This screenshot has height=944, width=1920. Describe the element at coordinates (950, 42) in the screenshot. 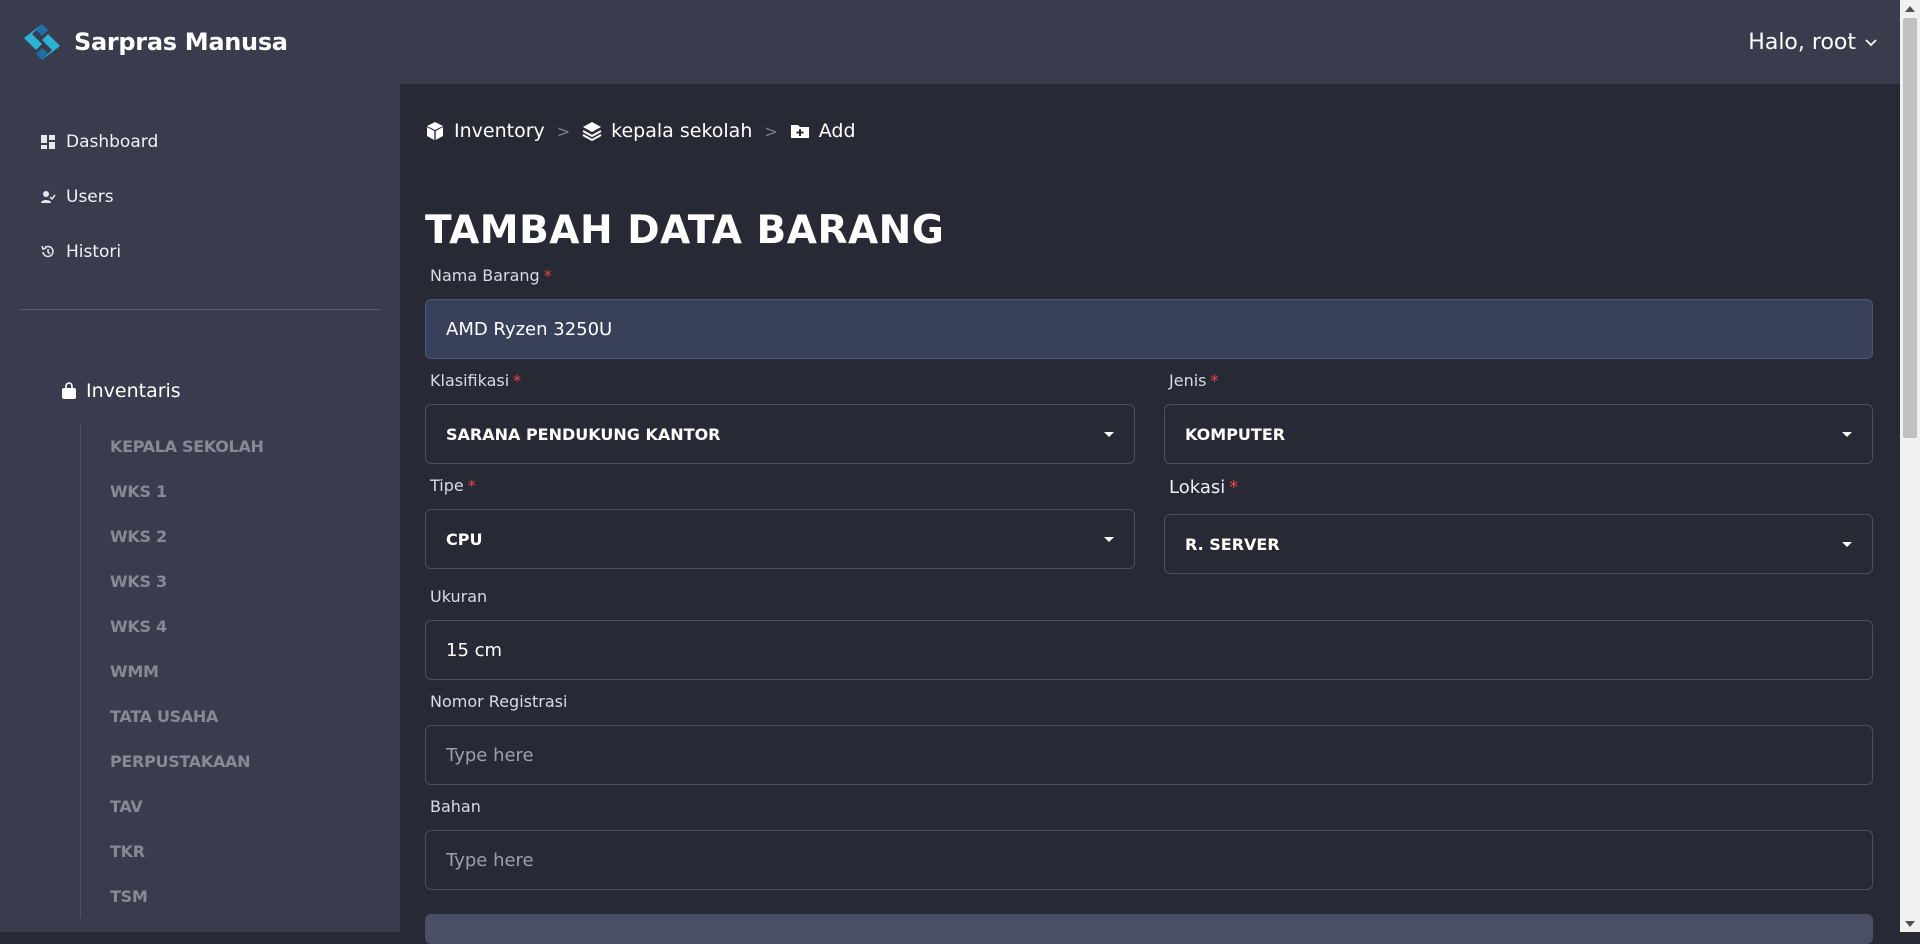

I see `top-bar: Sarpras Manusa Halo, root` at that location.